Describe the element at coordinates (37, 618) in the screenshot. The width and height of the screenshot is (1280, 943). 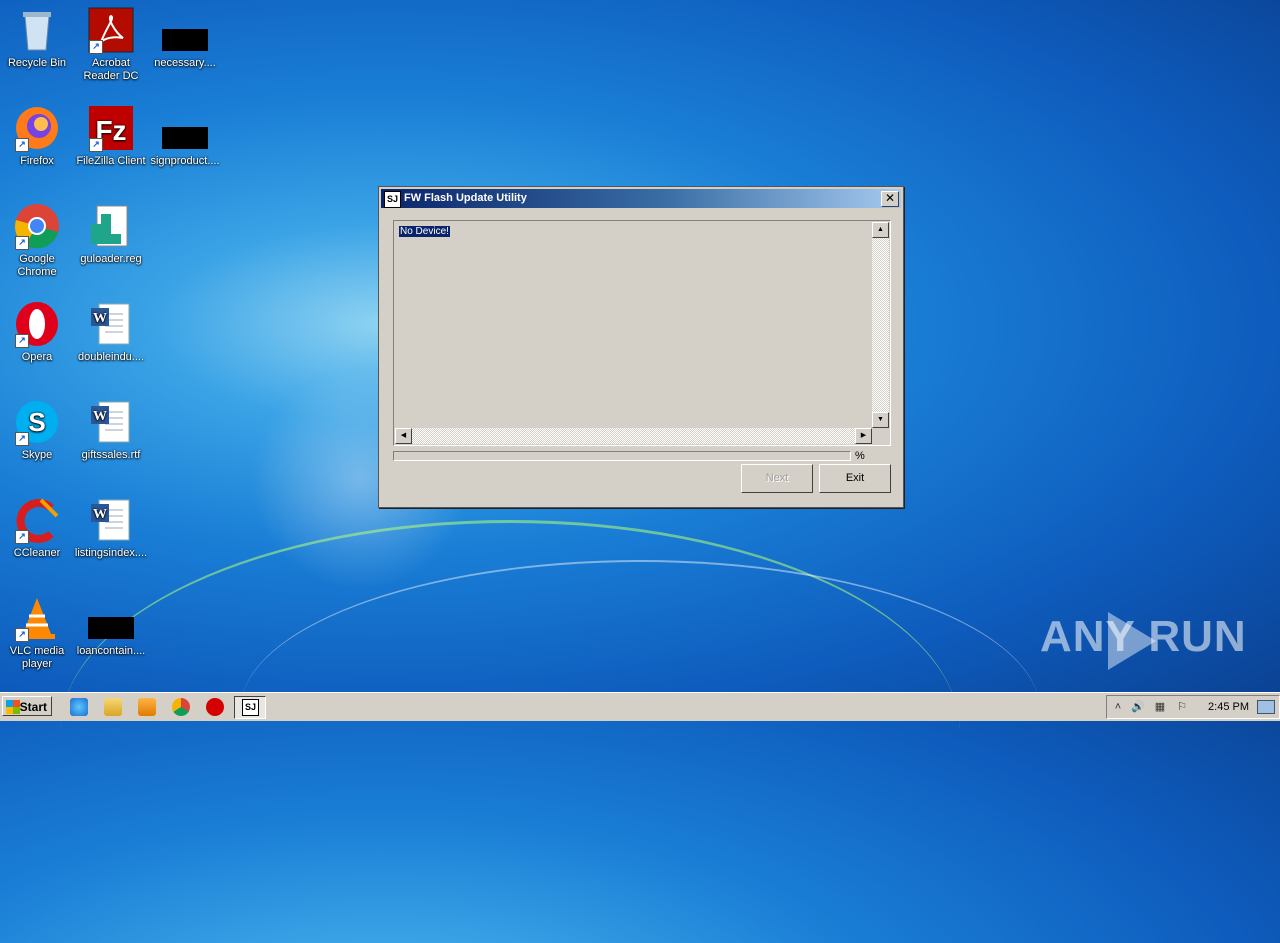
I see `vlc-icon: ↗` at that location.